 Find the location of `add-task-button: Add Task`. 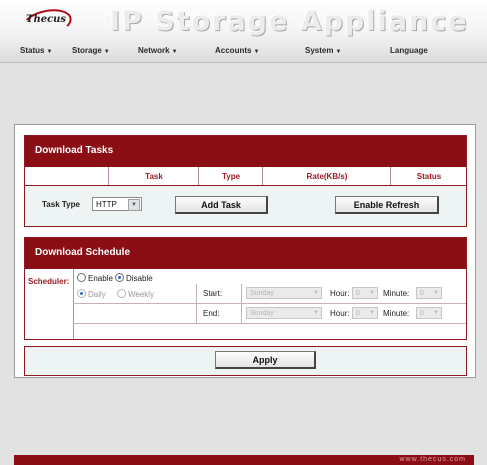

add-task-button: Add Task is located at coordinates (221, 205).